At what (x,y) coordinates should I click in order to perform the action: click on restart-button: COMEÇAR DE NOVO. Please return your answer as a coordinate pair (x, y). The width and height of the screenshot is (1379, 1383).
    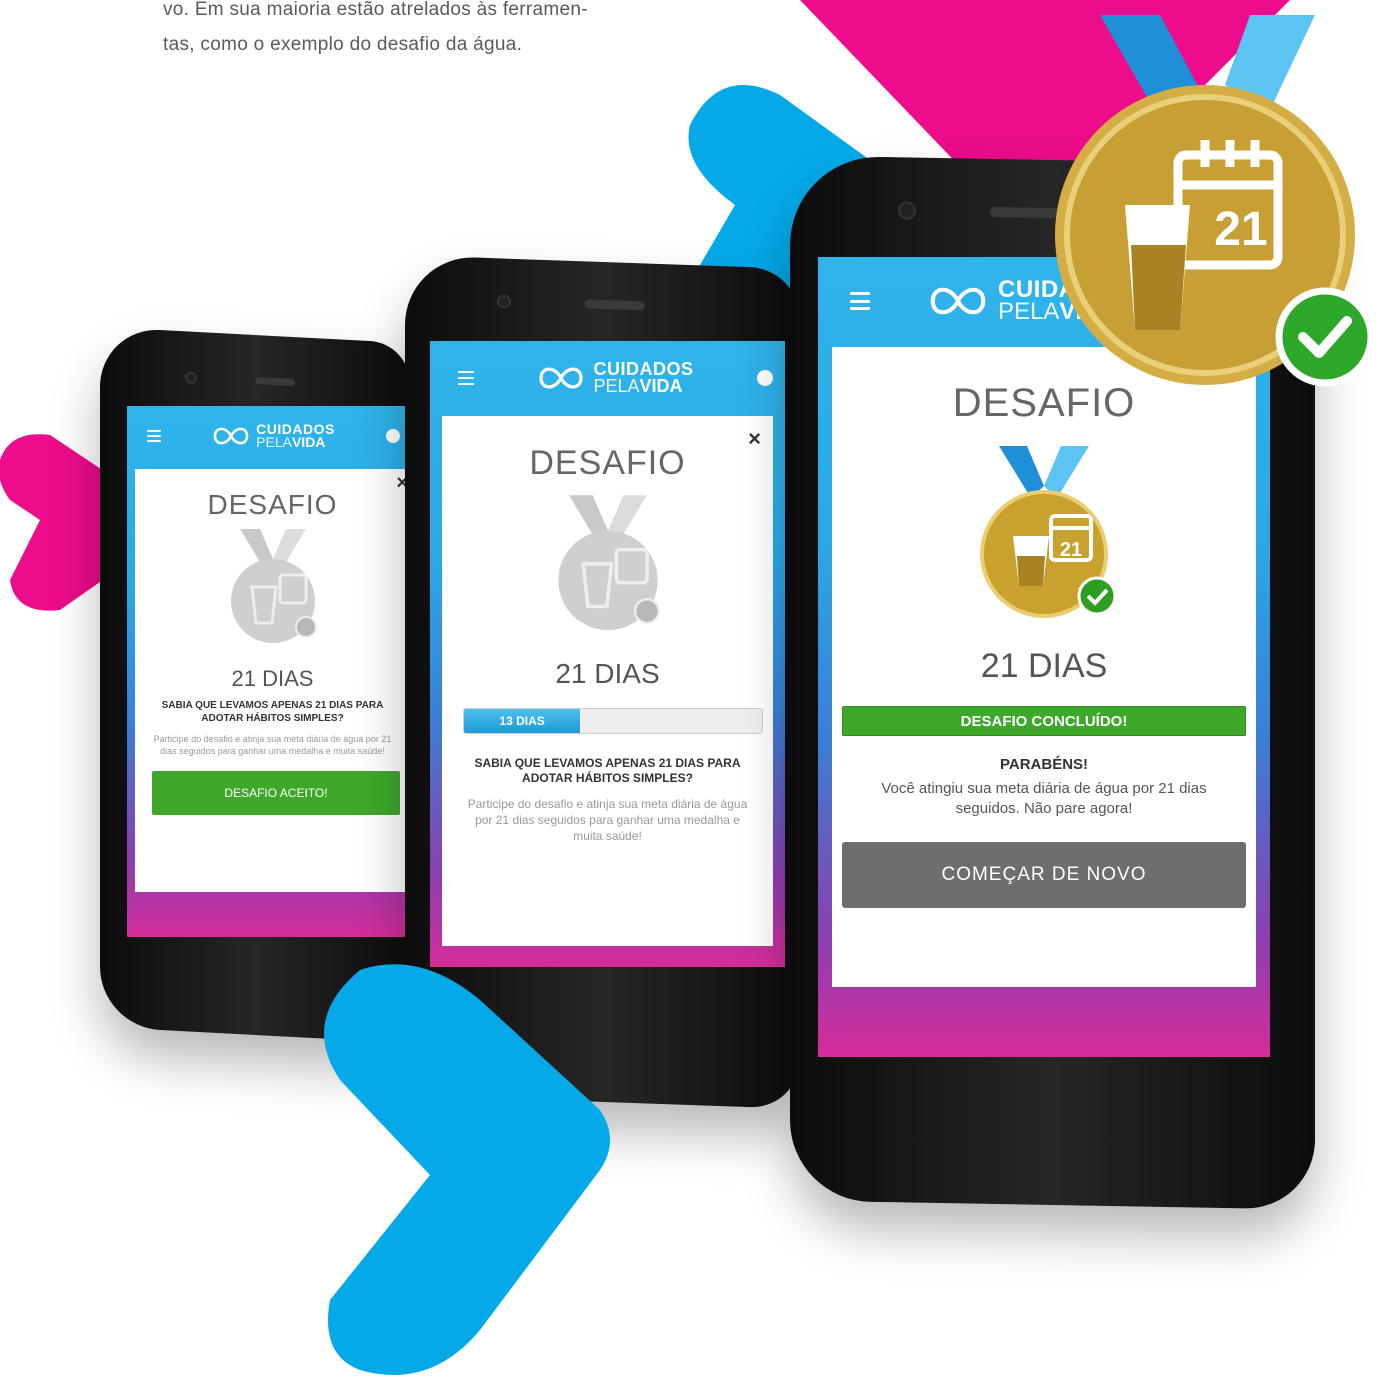
    Looking at the image, I should click on (1044, 875).